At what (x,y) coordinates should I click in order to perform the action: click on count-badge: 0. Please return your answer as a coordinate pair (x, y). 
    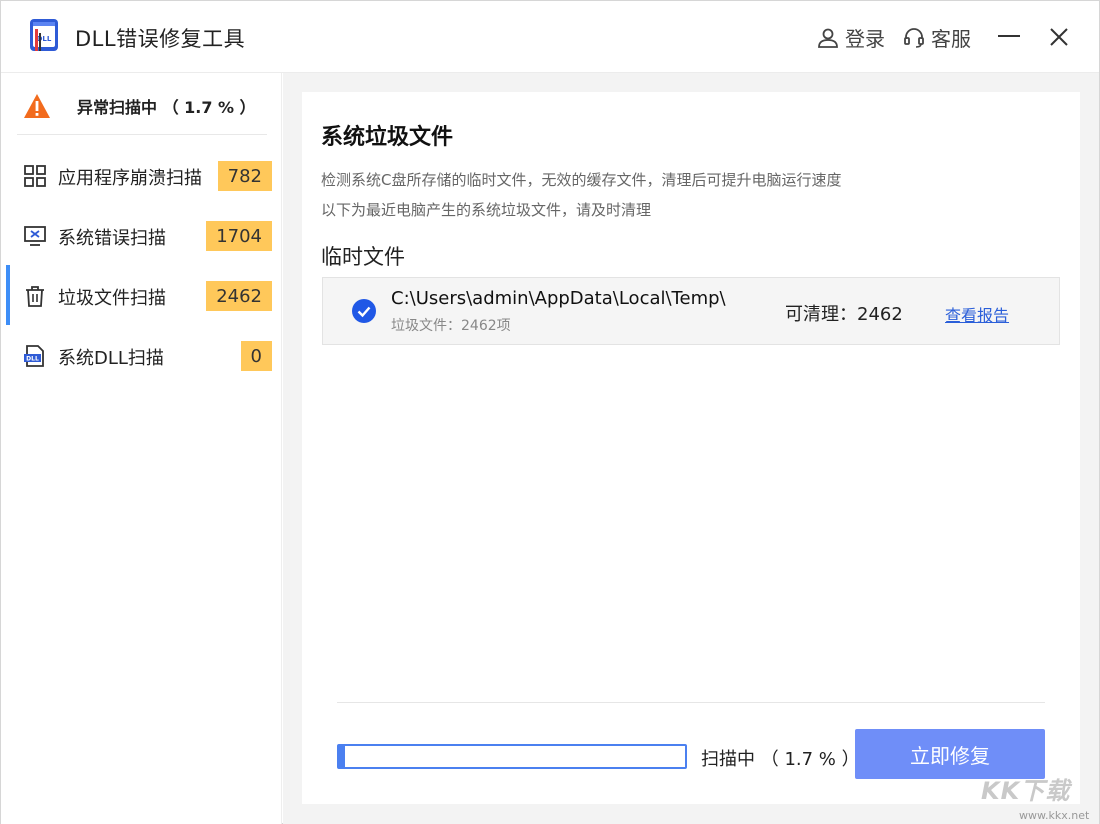
    Looking at the image, I should click on (256, 356).